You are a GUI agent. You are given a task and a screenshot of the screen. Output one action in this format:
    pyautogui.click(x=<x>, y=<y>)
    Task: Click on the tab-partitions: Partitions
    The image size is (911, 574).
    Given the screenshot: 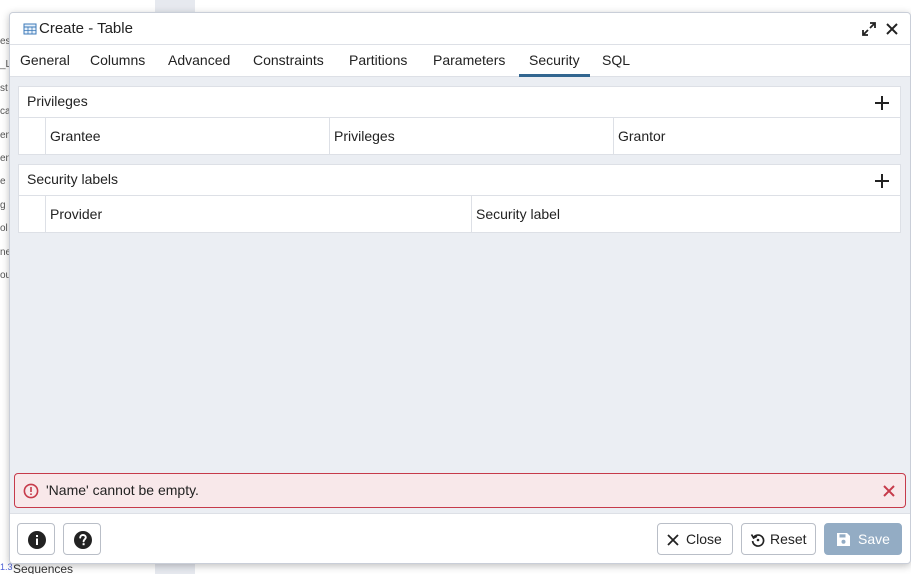 What is the action you would take?
    pyautogui.click(x=378, y=61)
    